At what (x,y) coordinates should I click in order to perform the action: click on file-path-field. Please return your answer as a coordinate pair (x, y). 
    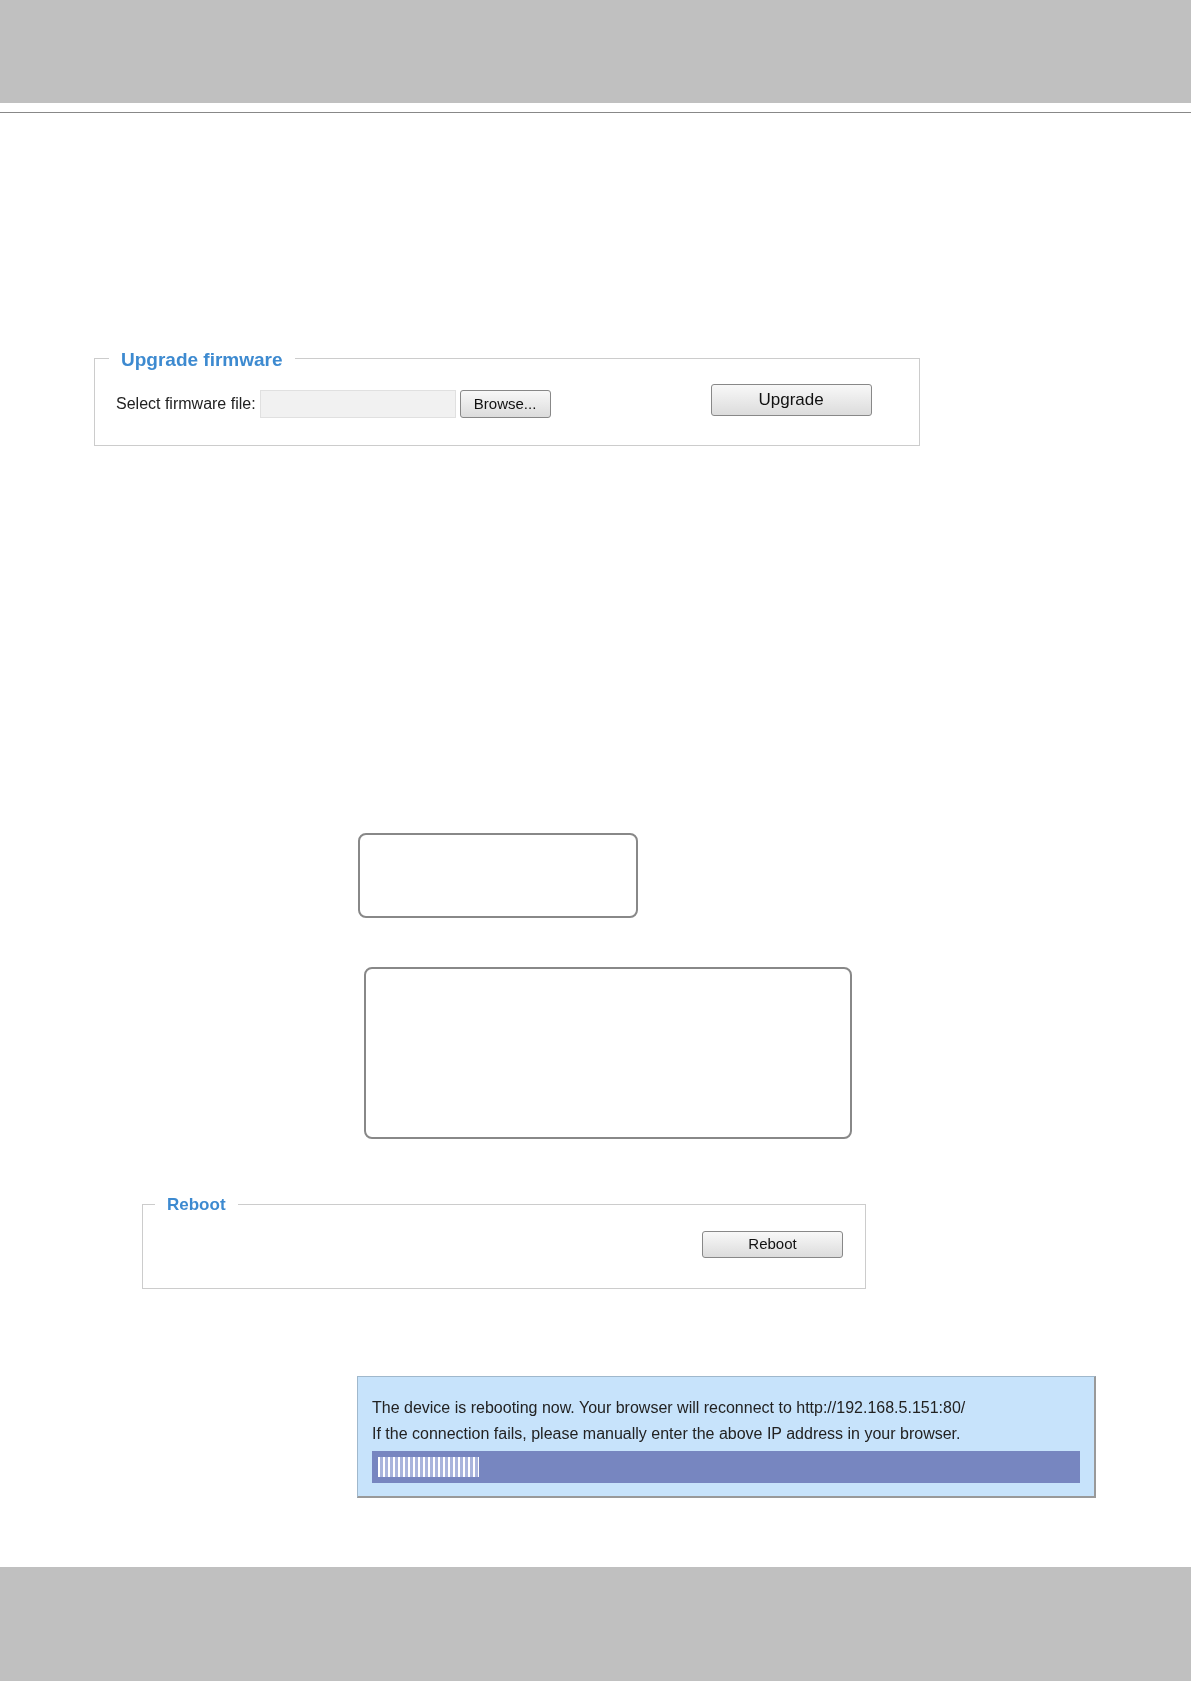
    Looking at the image, I should click on (357, 404).